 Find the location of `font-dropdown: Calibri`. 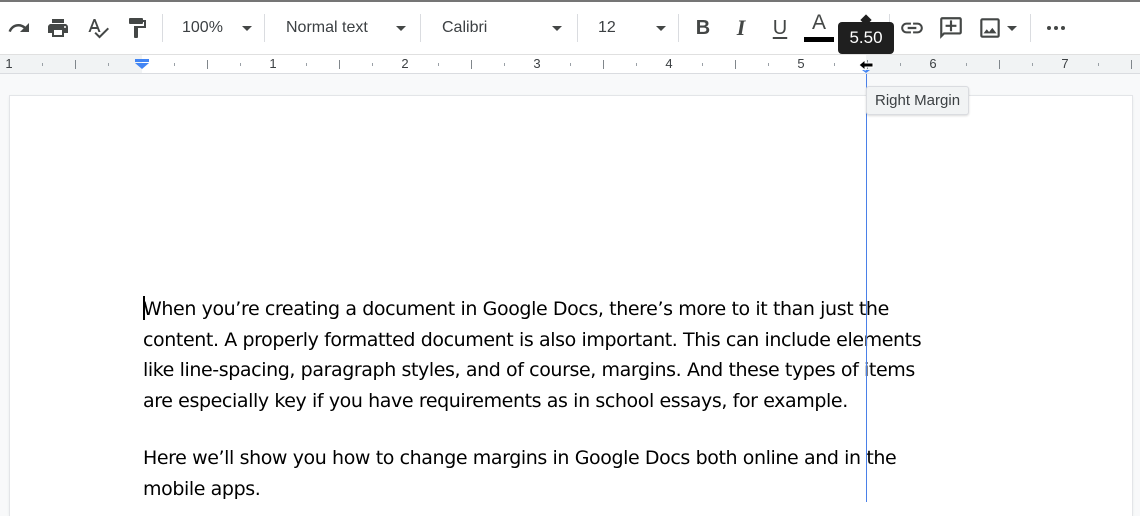

font-dropdown: Calibri is located at coordinates (502, 28).